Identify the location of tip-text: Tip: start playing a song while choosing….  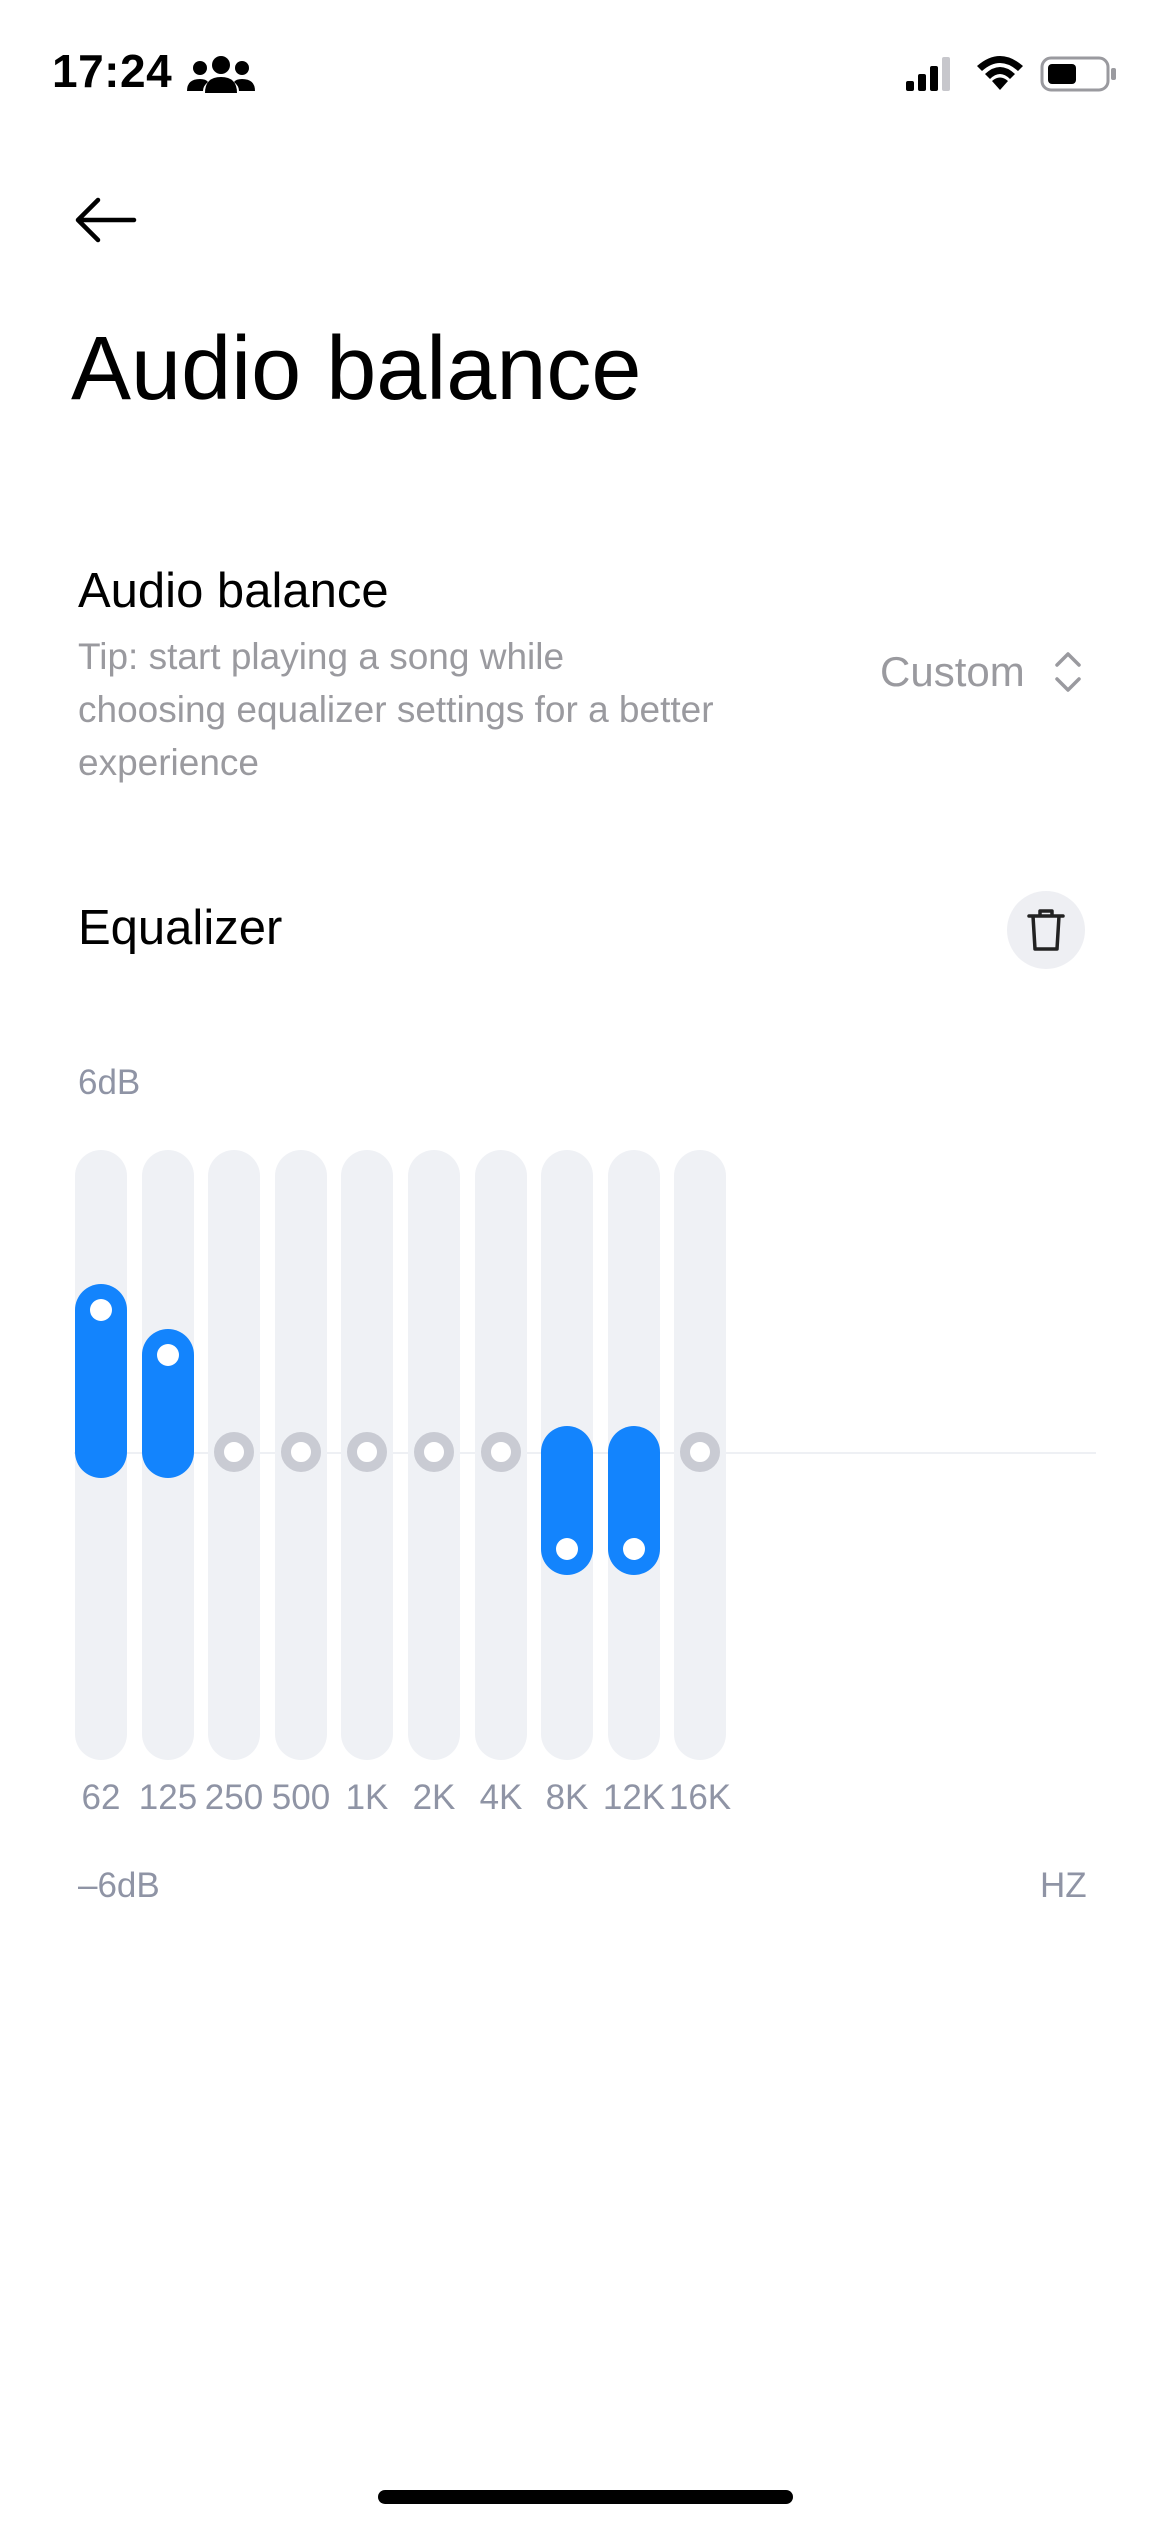
(396, 709).